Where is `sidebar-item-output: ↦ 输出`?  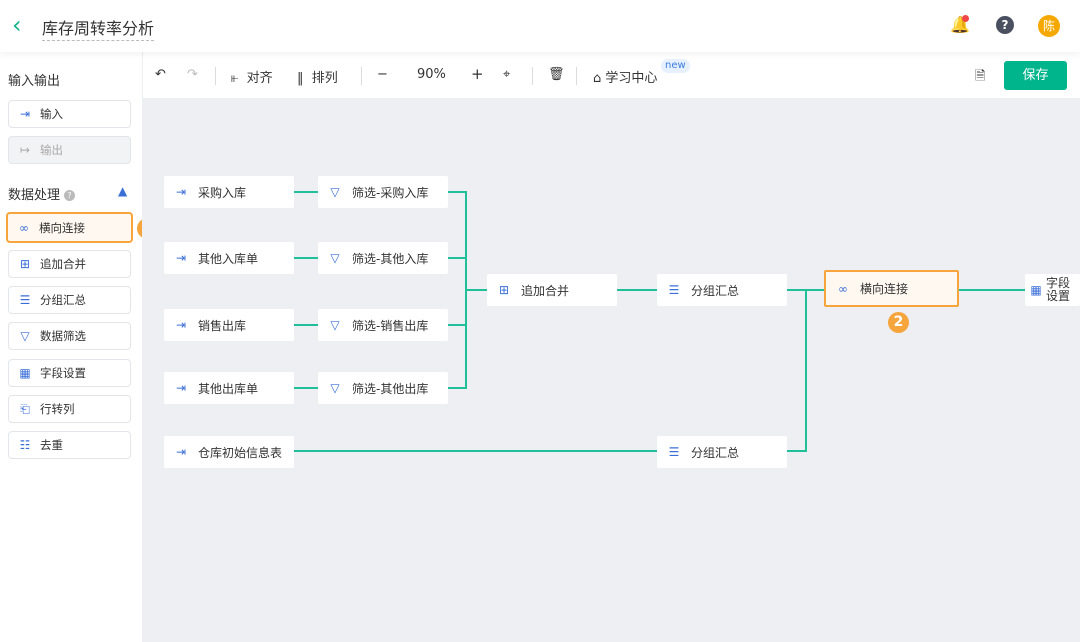
sidebar-item-output: ↦ 输出 is located at coordinates (69, 150).